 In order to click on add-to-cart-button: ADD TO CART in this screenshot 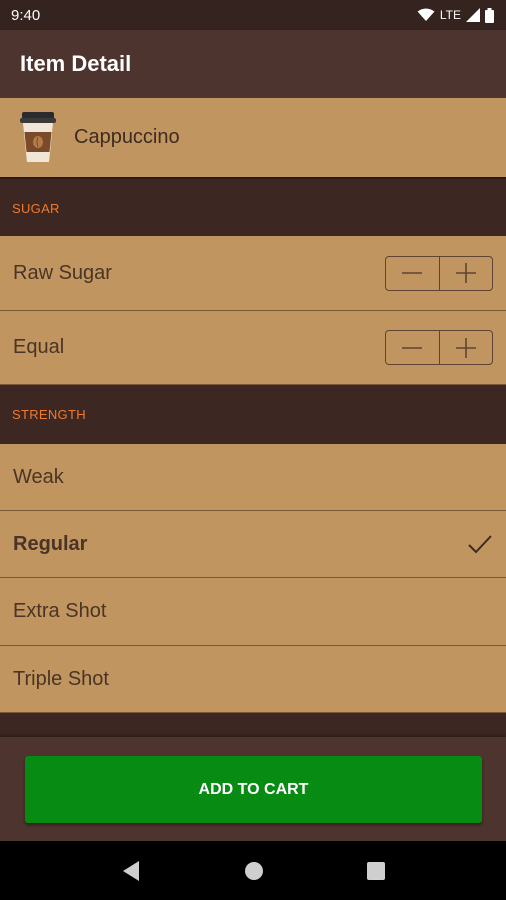, I will do `click(253, 789)`.